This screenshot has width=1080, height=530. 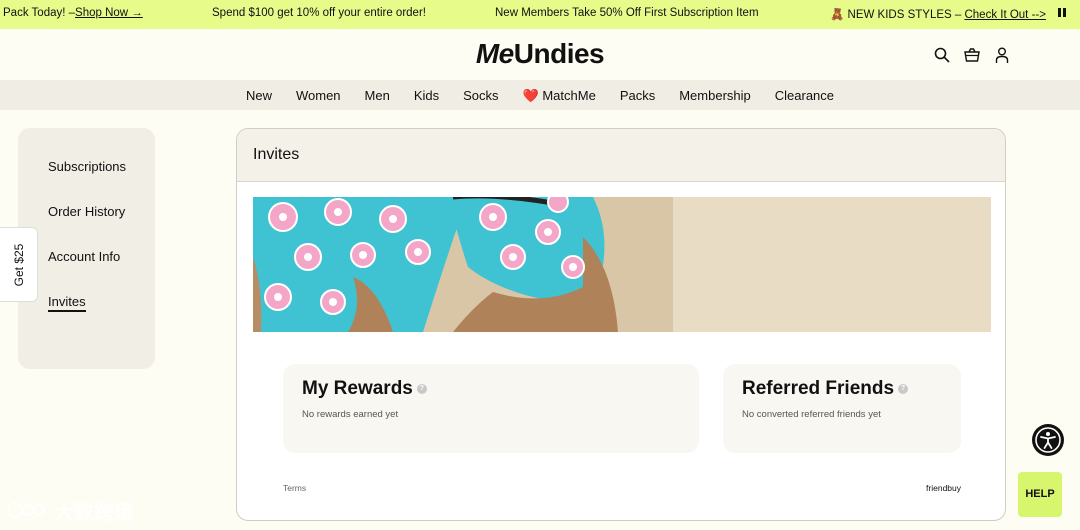 I want to click on sidebar-item-invites: Invites, so click(x=67, y=303).